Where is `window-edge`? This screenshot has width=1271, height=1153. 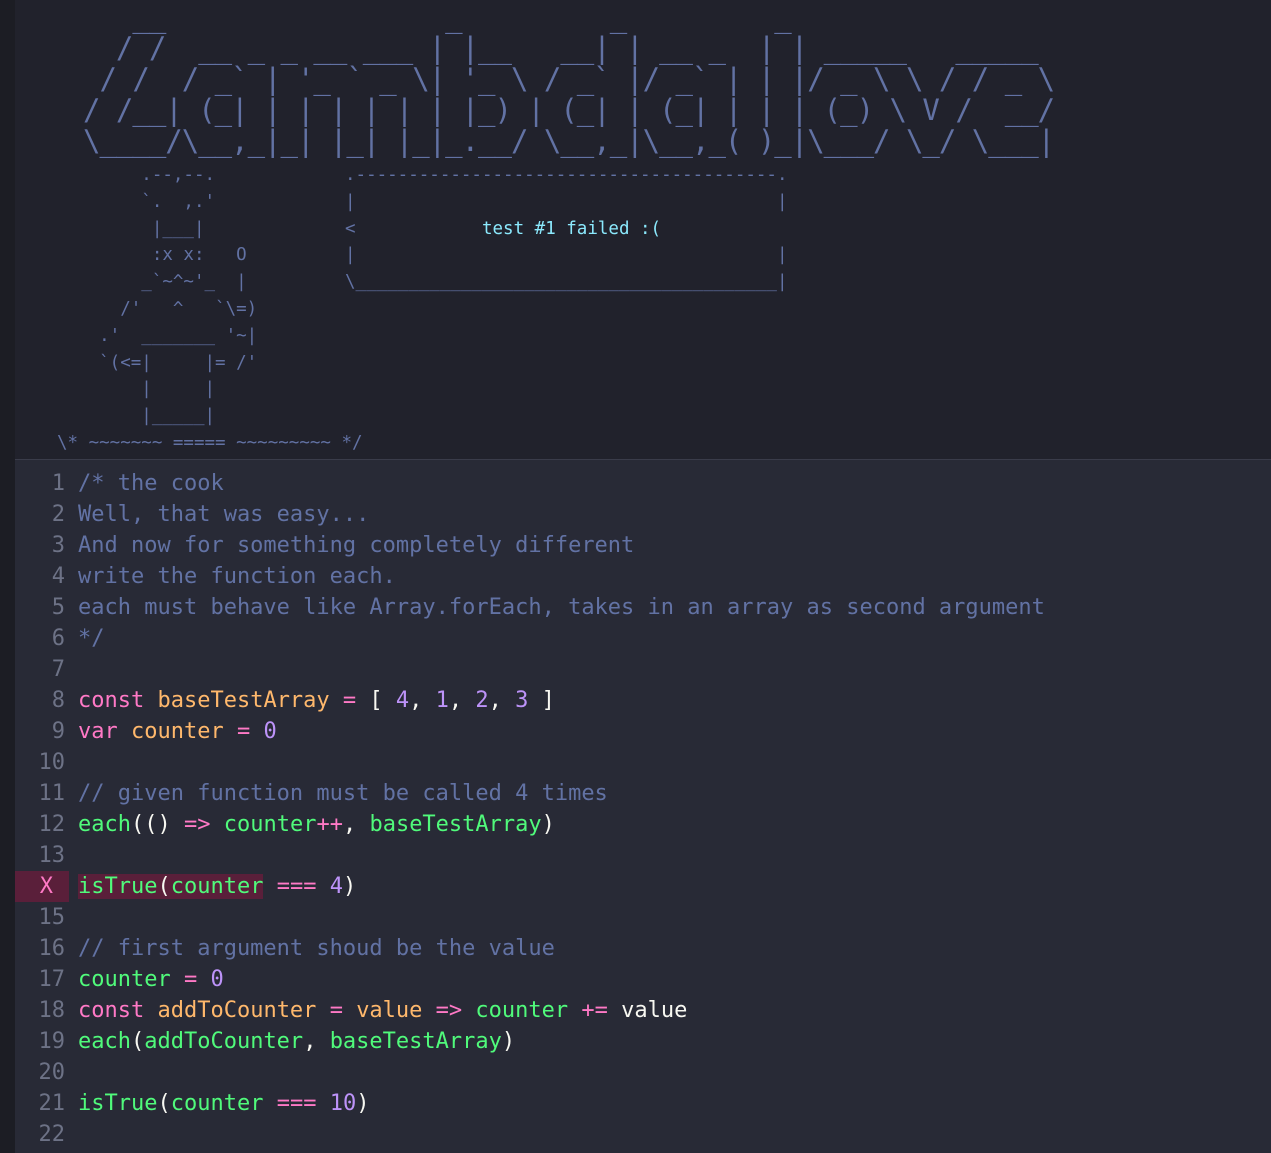 window-edge is located at coordinates (7, 576).